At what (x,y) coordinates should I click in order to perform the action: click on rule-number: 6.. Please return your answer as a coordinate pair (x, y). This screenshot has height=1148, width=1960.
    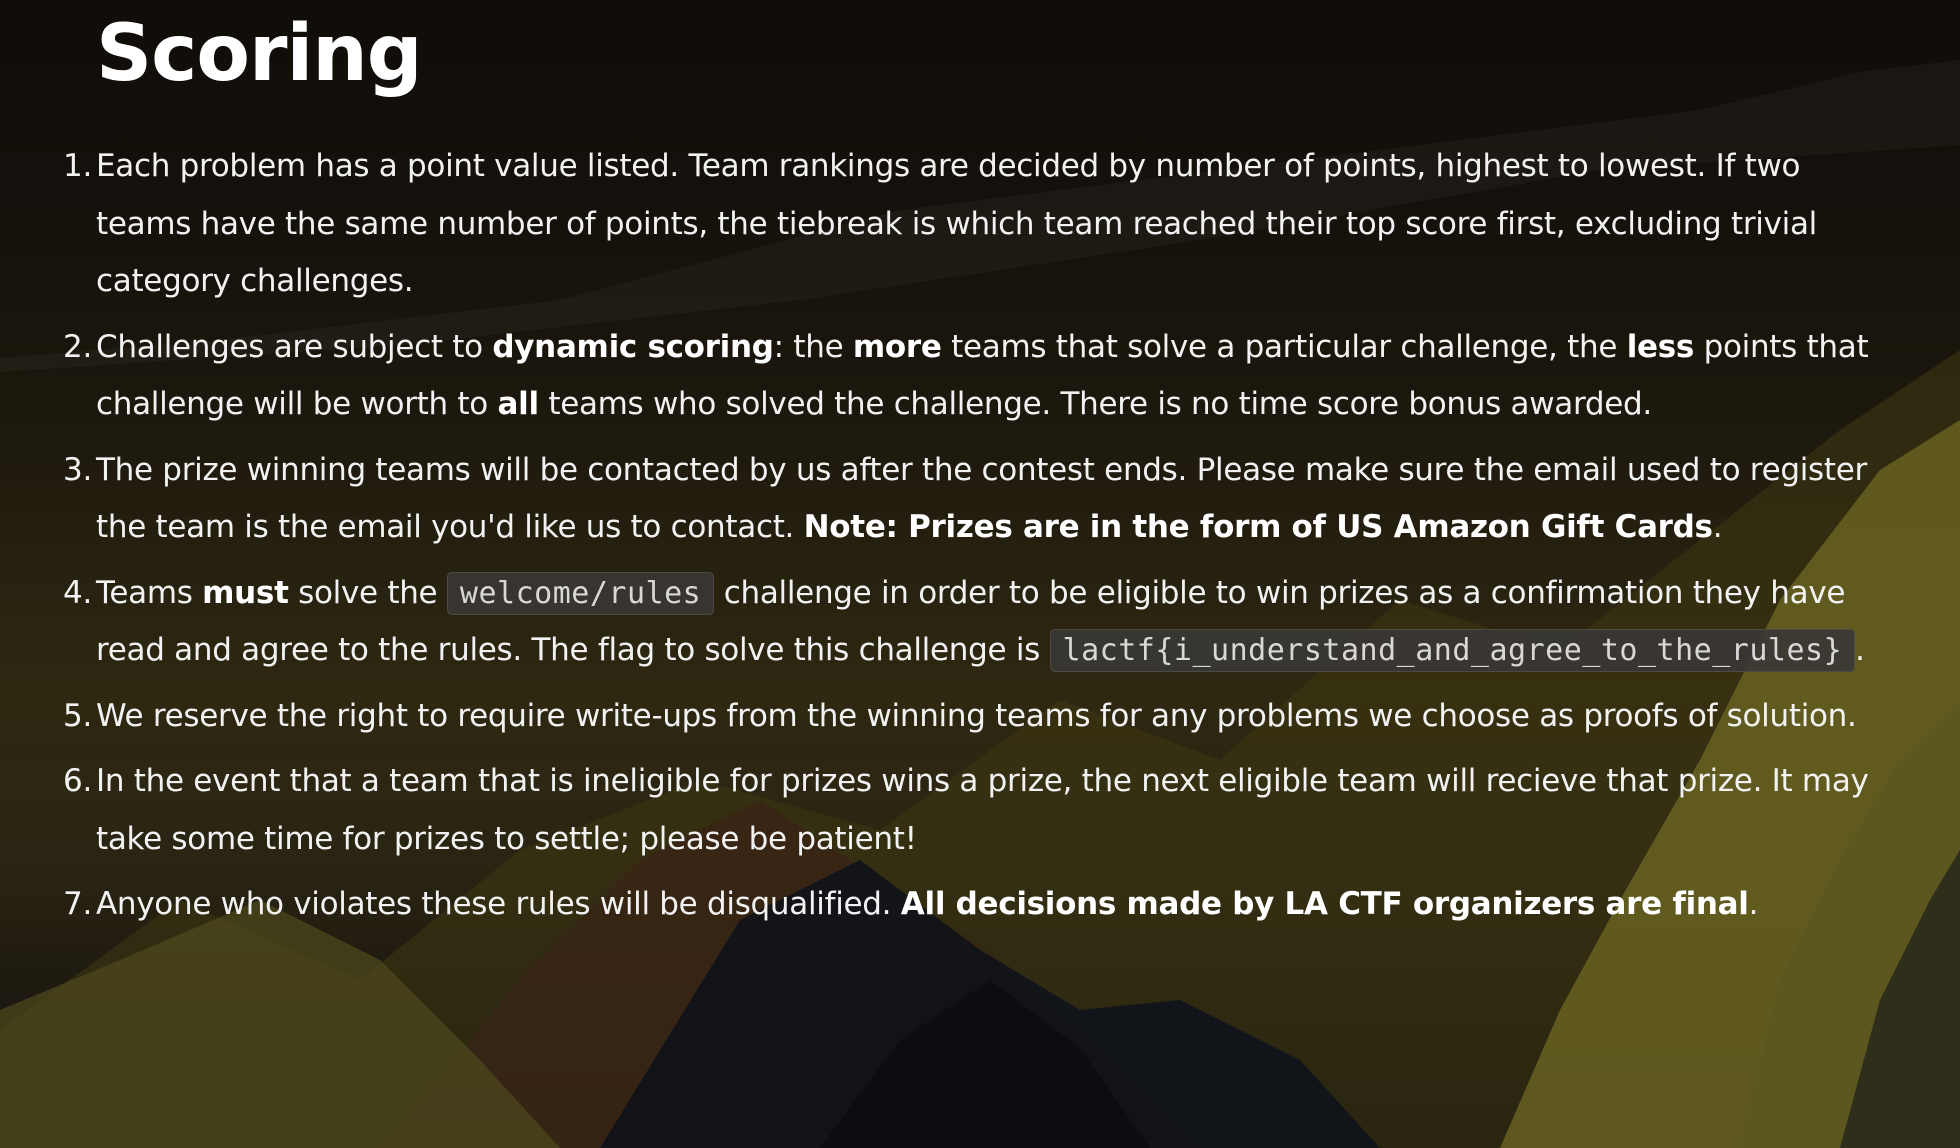
    Looking at the image, I should click on (77, 781).